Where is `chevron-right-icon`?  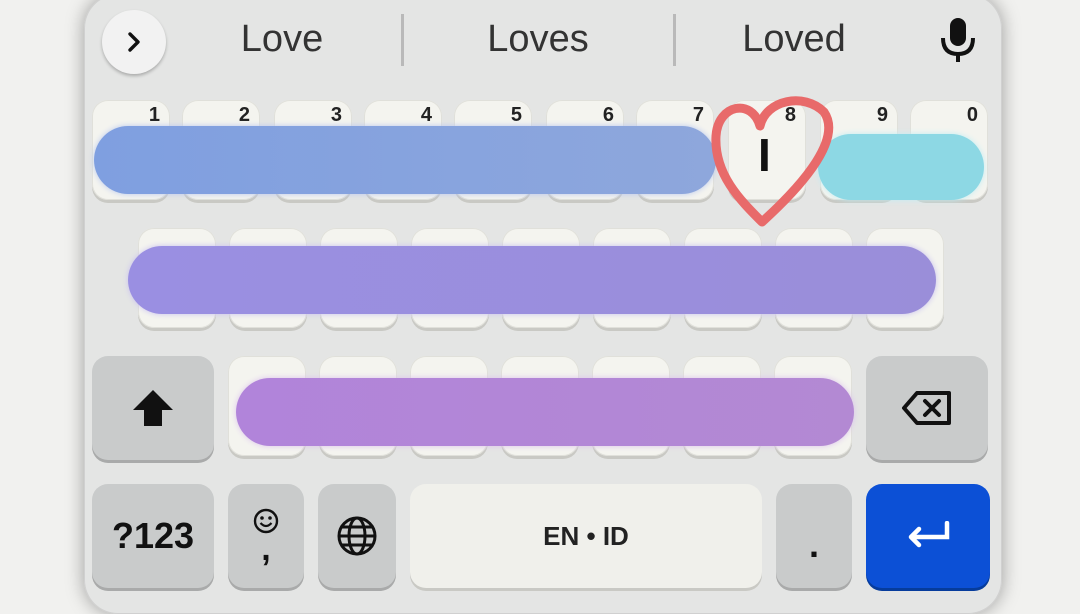 chevron-right-icon is located at coordinates (134, 42).